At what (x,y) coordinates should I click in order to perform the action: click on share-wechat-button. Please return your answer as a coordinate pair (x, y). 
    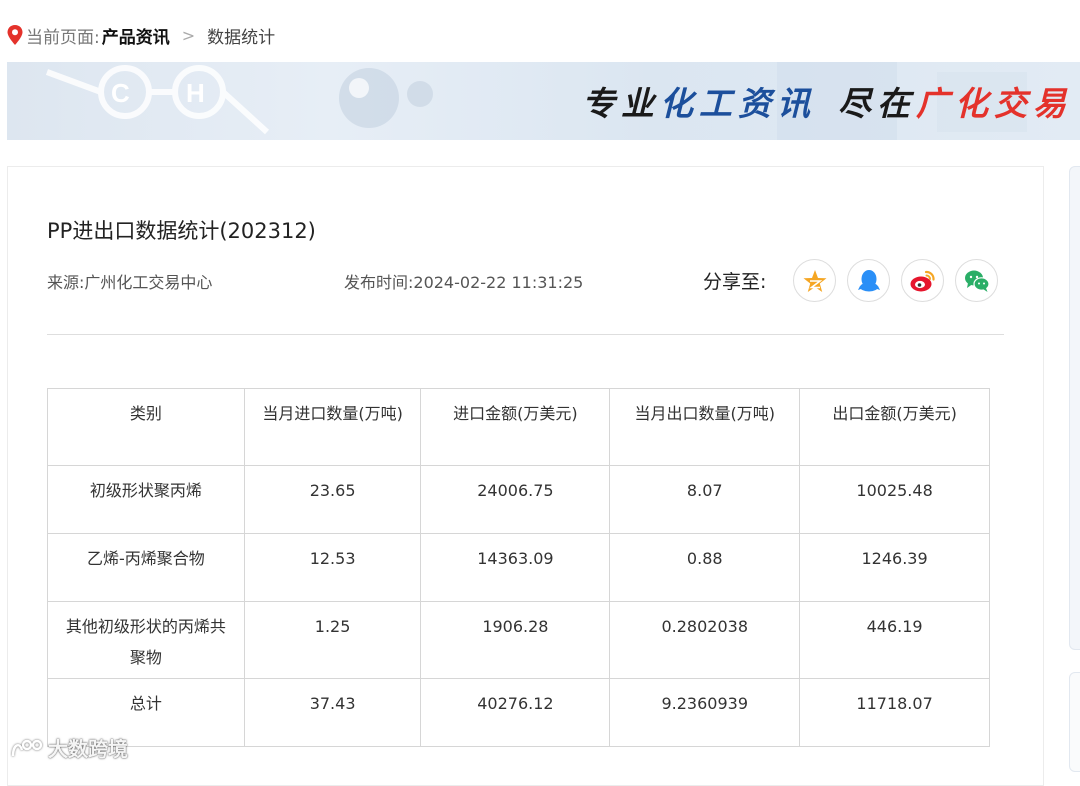
    Looking at the image, I should click on (976, 280).